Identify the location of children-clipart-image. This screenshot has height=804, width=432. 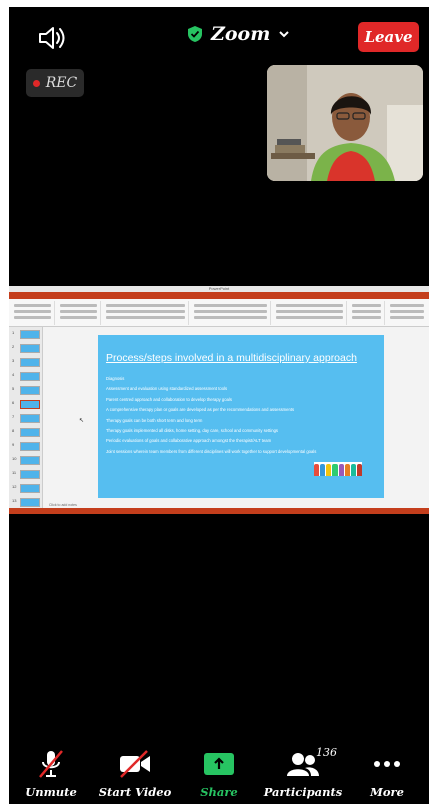
(338, 469).